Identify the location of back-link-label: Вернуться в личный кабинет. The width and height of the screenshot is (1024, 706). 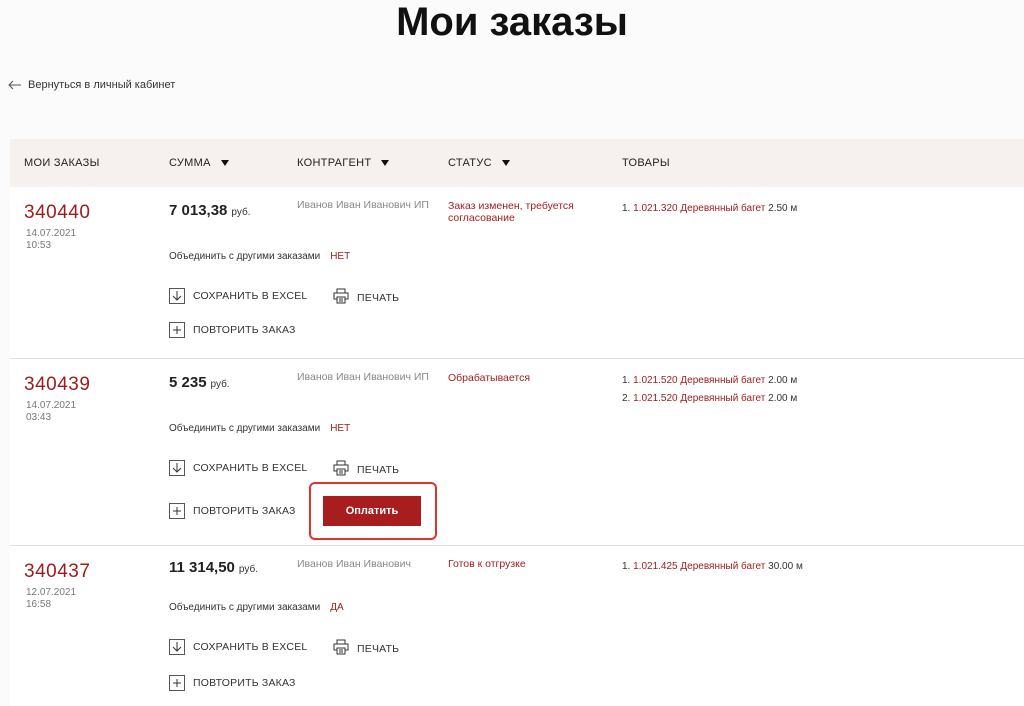
(102, 85).